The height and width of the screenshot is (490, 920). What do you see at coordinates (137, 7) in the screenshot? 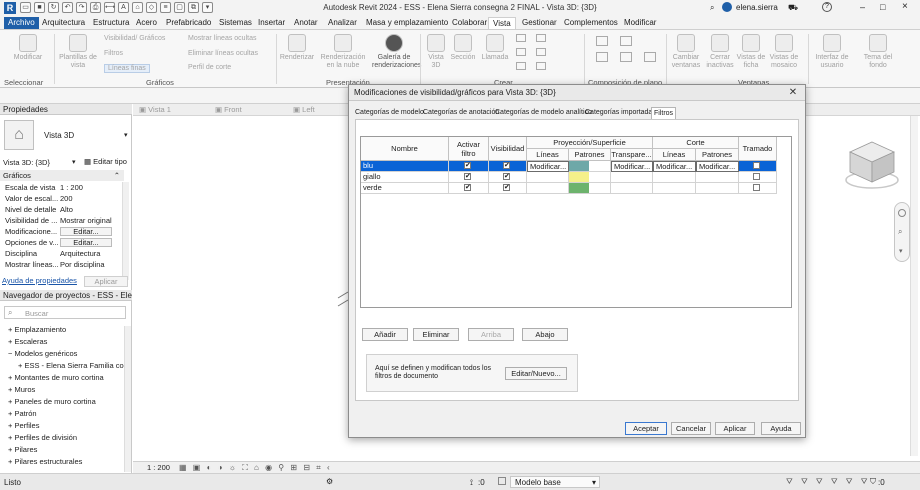
I see `3d-view-icon: ⌂` at bounding box center [137, 7].